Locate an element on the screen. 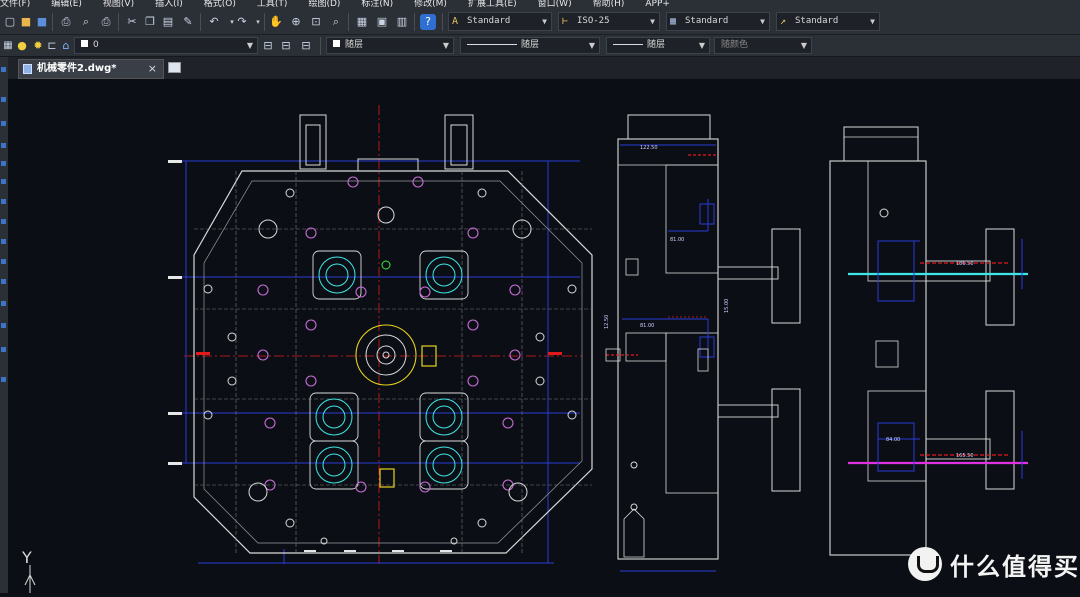 The height and width of the screenshot is (597, 1080). menu-format: 格式(O) is located at coordinates (220, 4).